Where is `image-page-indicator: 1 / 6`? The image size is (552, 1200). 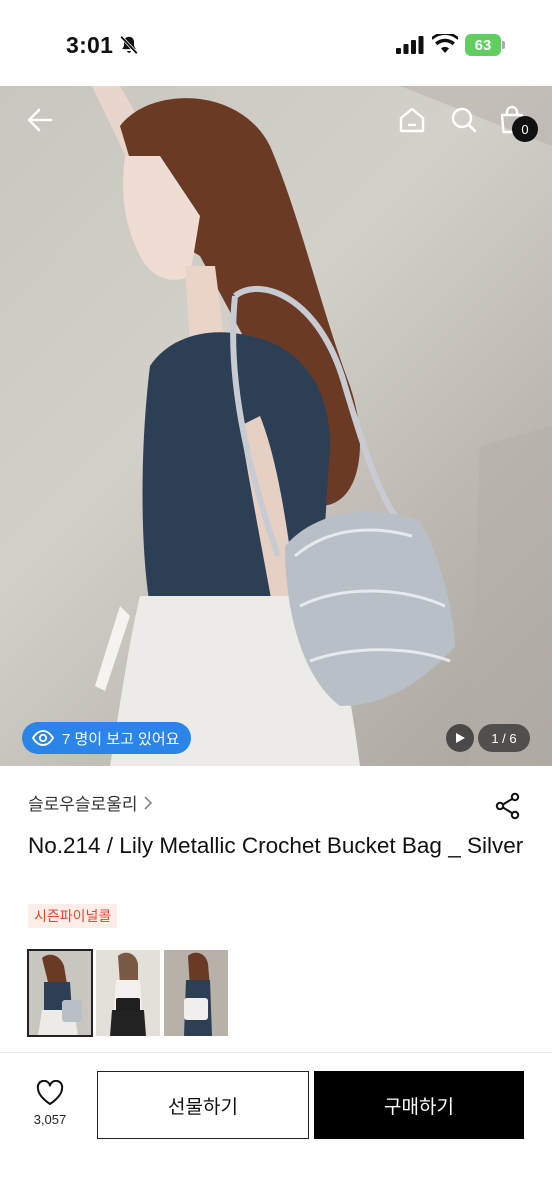 image-page-indicator: 1 / 6 is located at coordinates (504, 738).